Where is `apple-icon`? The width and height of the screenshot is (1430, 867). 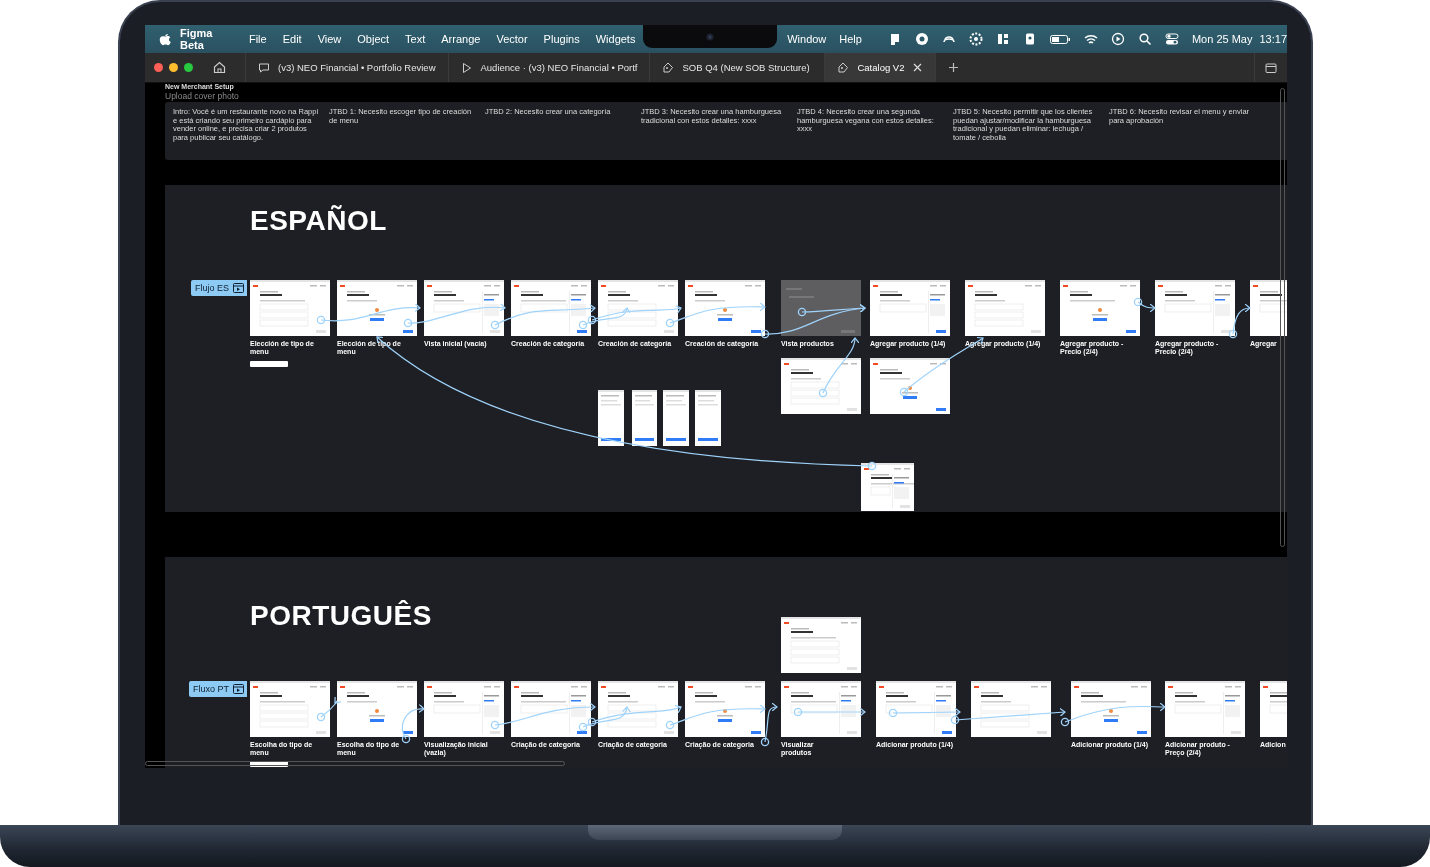
apple-icon is located at coordinates (165, 39).